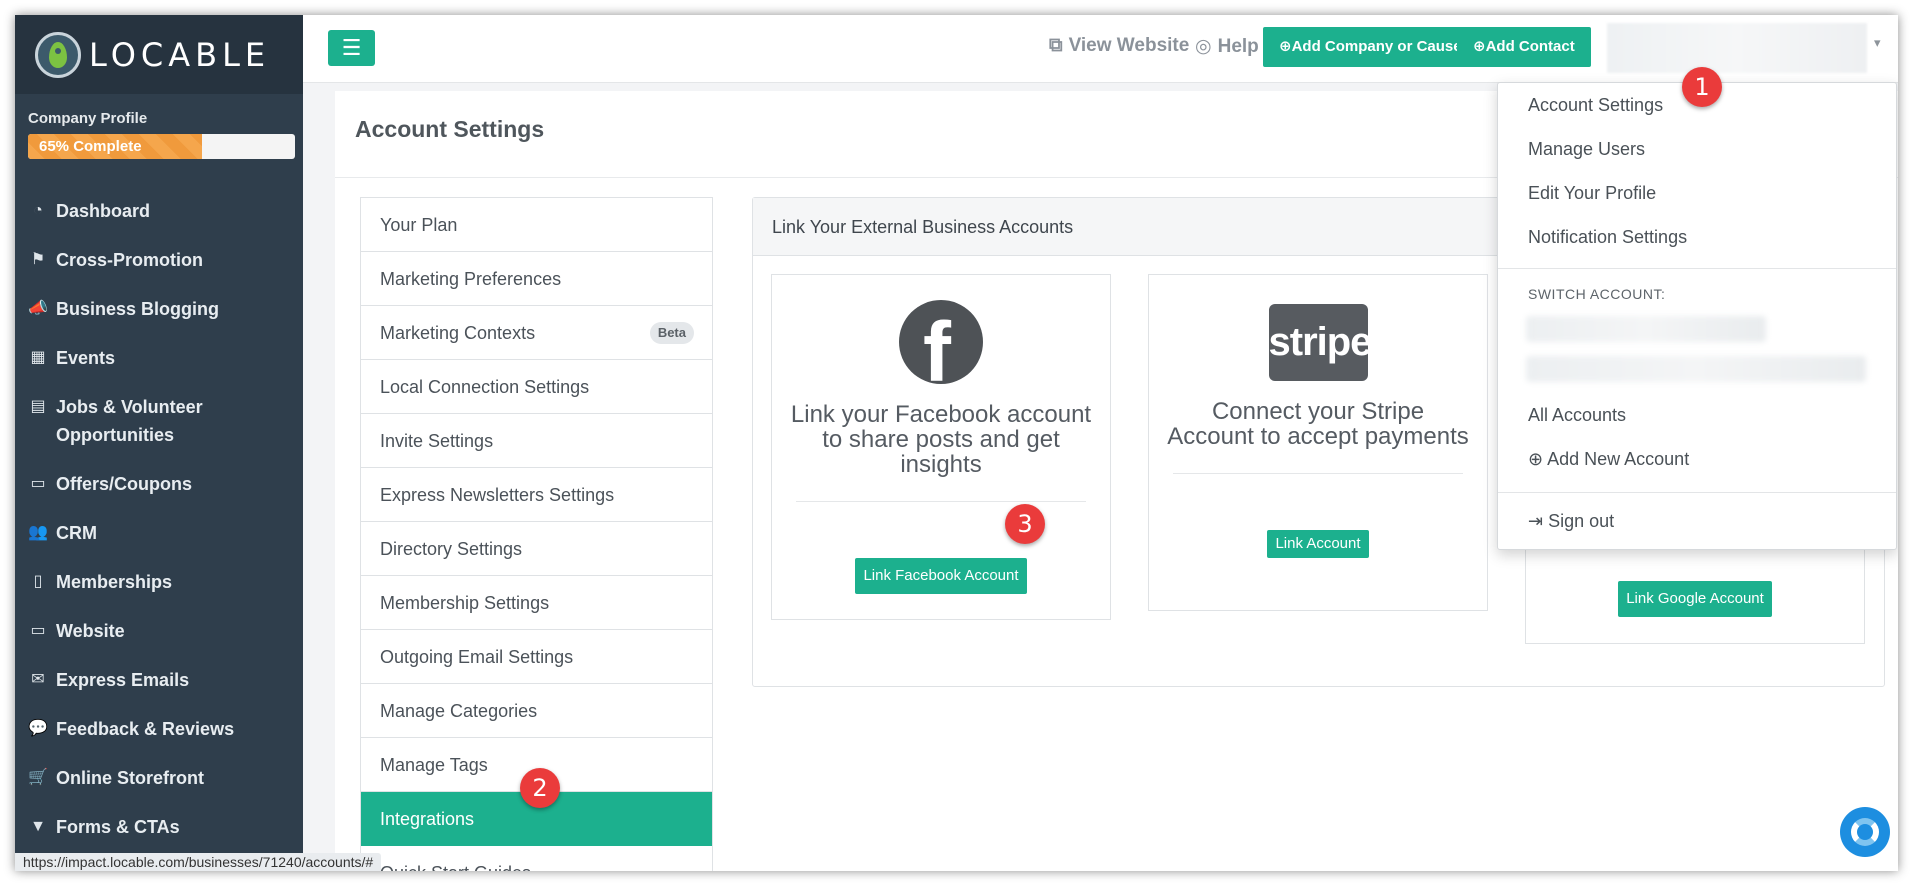 The image size is (1932, 887). I want to click on sidebar-item-forms-ctas: ▼ Forms & CTAs, so click(159, 827).